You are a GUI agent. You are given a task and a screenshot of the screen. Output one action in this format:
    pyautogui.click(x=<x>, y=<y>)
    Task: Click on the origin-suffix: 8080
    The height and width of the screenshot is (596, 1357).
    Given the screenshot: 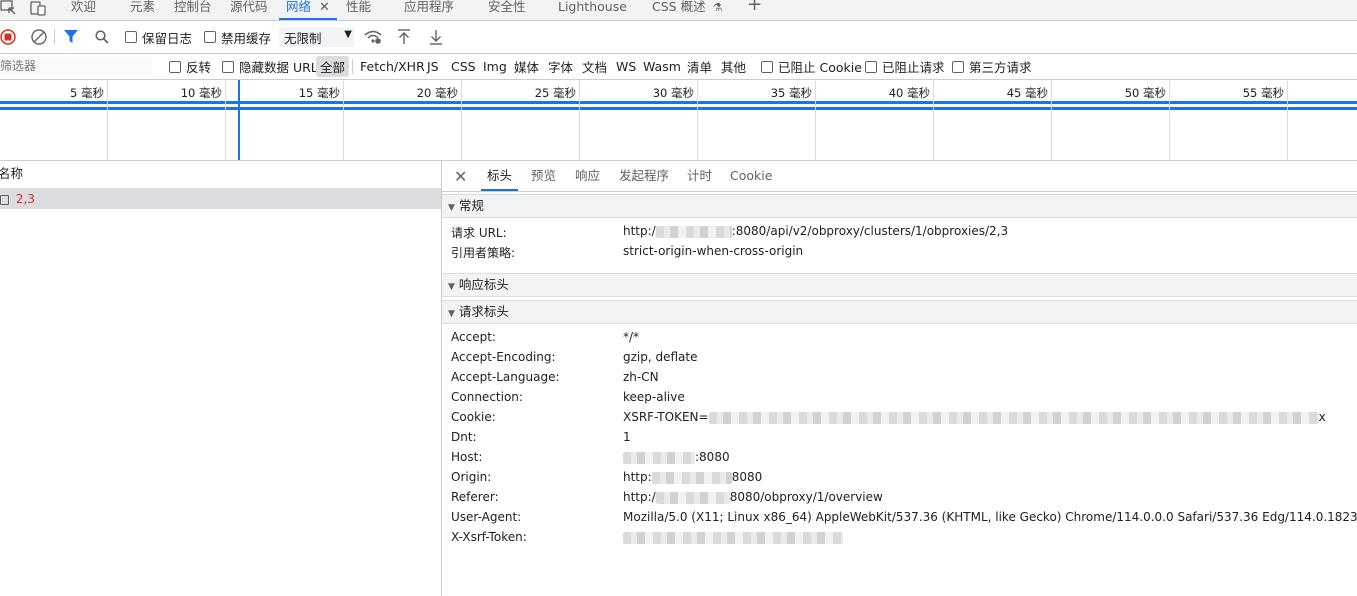 What is the action you would take?
    pyautogui.click(x=747, y=477)
    